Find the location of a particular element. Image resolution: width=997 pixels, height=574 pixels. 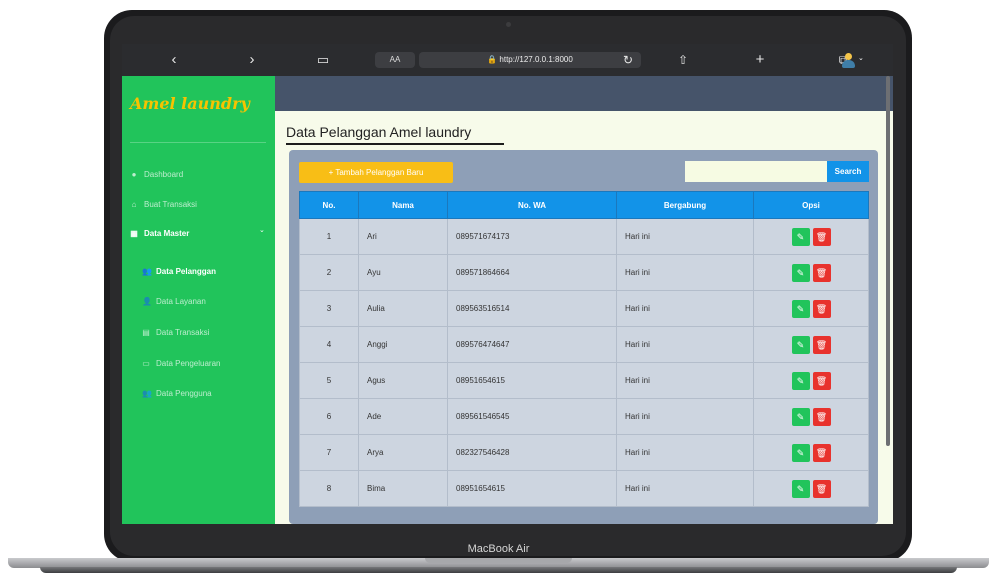

sidebar-item-data-master: ▦ Data Master is located at coordinates (159, 233).